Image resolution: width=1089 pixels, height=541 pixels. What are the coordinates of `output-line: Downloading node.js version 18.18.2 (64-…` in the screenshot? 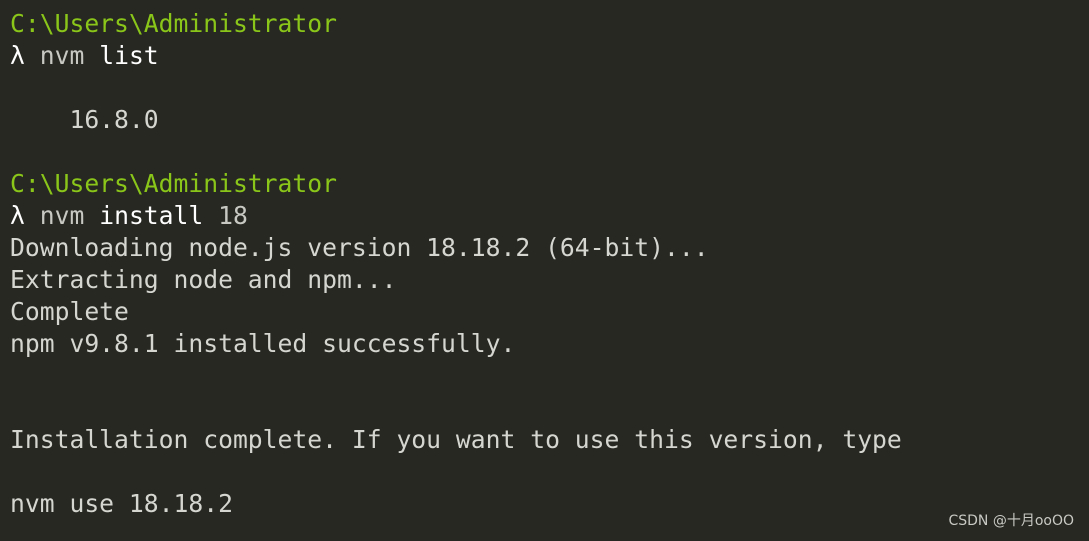 It's located at (359, 247).